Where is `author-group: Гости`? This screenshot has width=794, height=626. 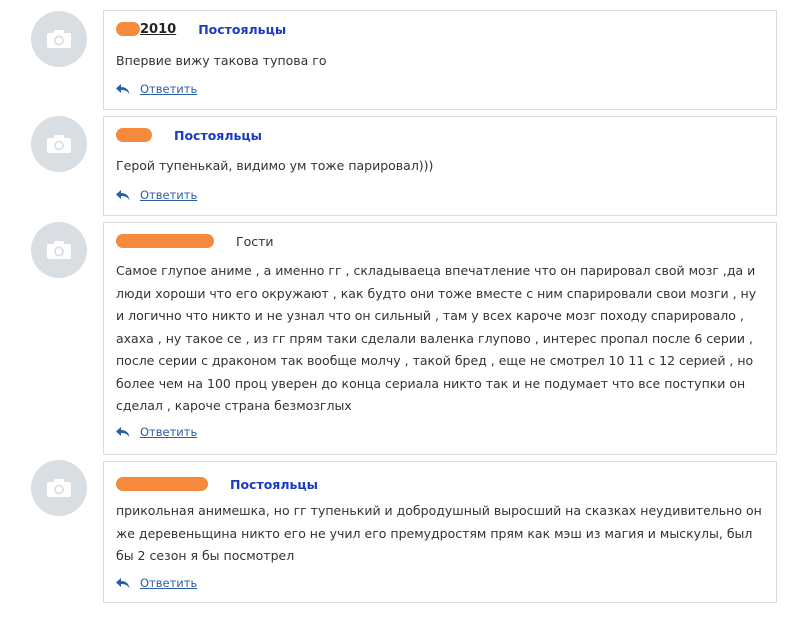
author-group: Гости is located at coordinates (255, 241).